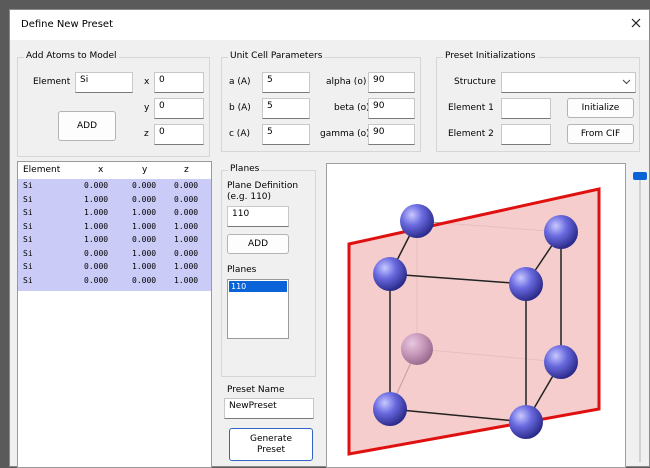 This screenshot has height=468, width=650. Describe the element at coordinates (147, 108) in the screenshot. I see `y-label: y` at that location.